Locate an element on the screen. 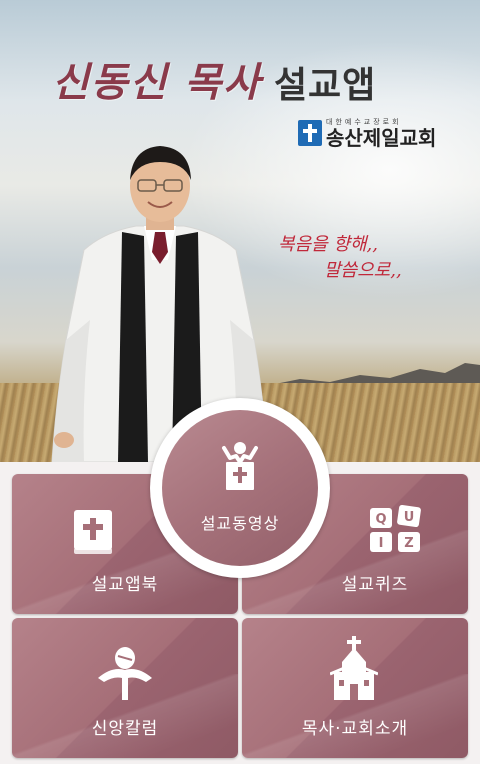 The height and width of the screenshot is (764, 480). faith-column-button: 신앙칼럼 is located at coordinates (125, 688).